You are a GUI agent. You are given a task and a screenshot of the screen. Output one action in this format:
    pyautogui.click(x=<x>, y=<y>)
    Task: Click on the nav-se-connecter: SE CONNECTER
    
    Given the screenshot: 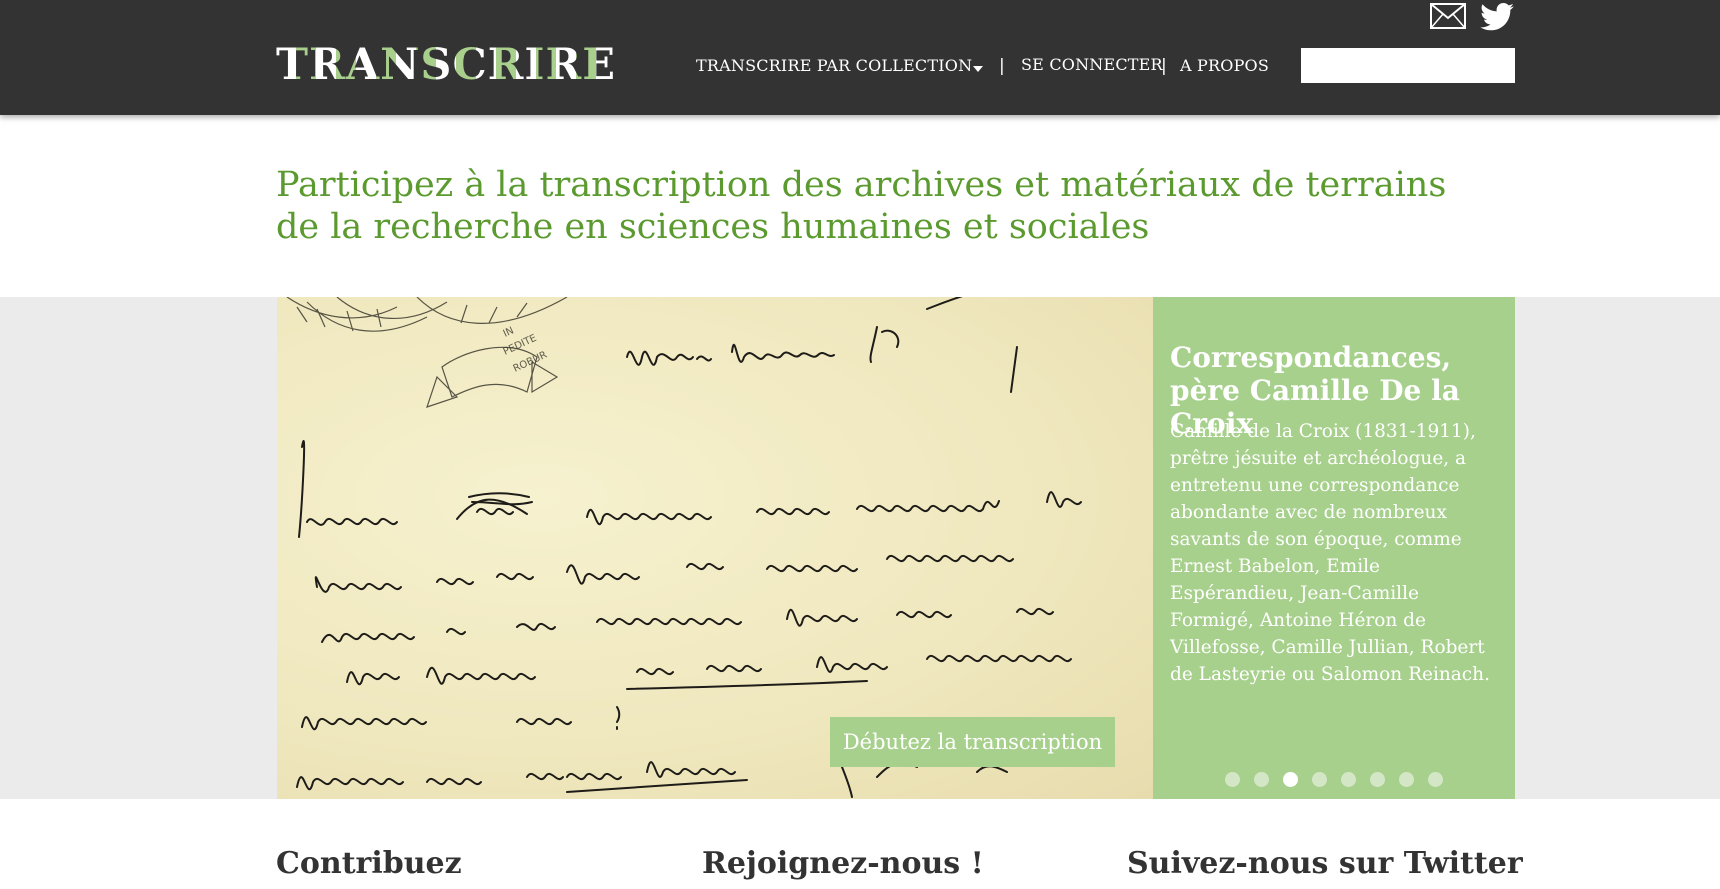 What is the action you would take?
    pyautogui.click(x=1092, y=64)
    